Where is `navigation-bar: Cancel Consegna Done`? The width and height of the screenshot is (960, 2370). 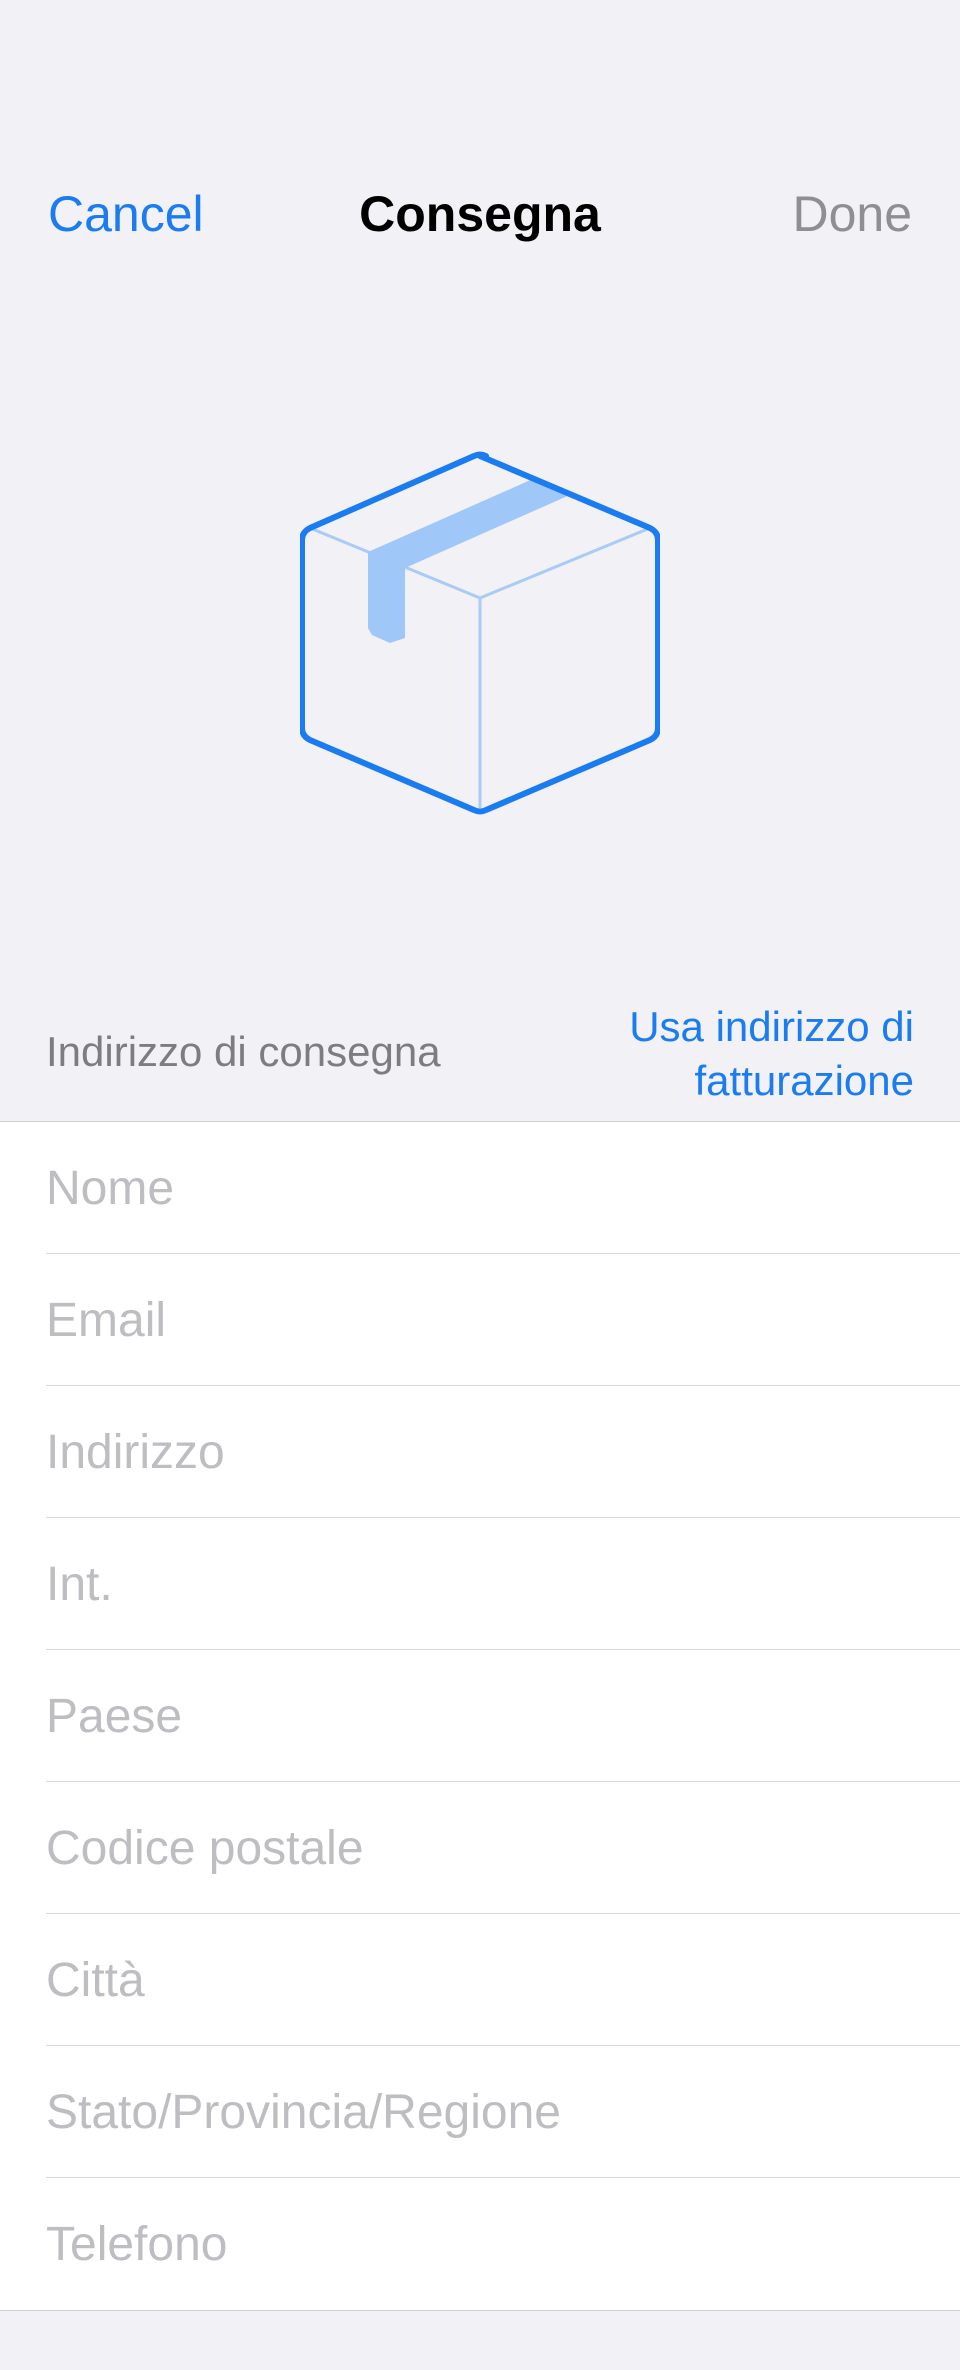 navigation-bar: Cancel Consegna Done is located at coordinates (480, 215).